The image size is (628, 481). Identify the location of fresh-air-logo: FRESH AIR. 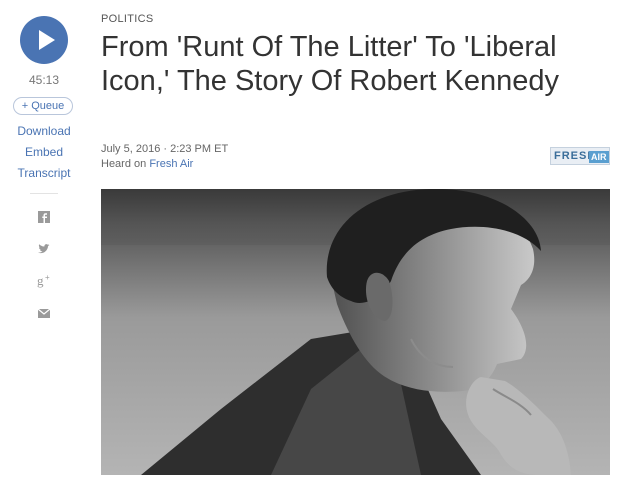
(580, 156).